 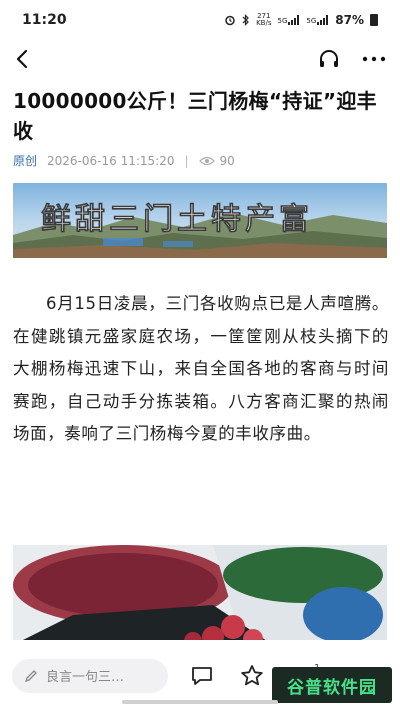 What do you see at coordinates (177, 219) in the screenshot?
I see `banner-text: 鲜甜三门土特产富` at bounding box center [177, 219].